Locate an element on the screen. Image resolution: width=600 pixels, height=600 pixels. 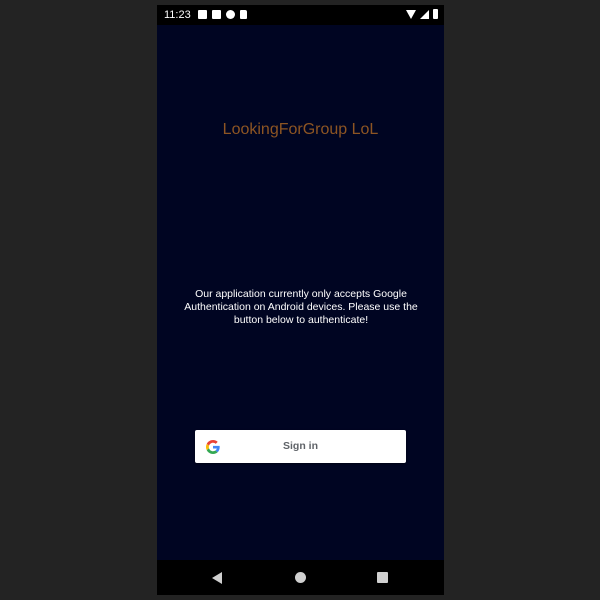
google-signin-button: Sign in is located at coordinates (300, 446).